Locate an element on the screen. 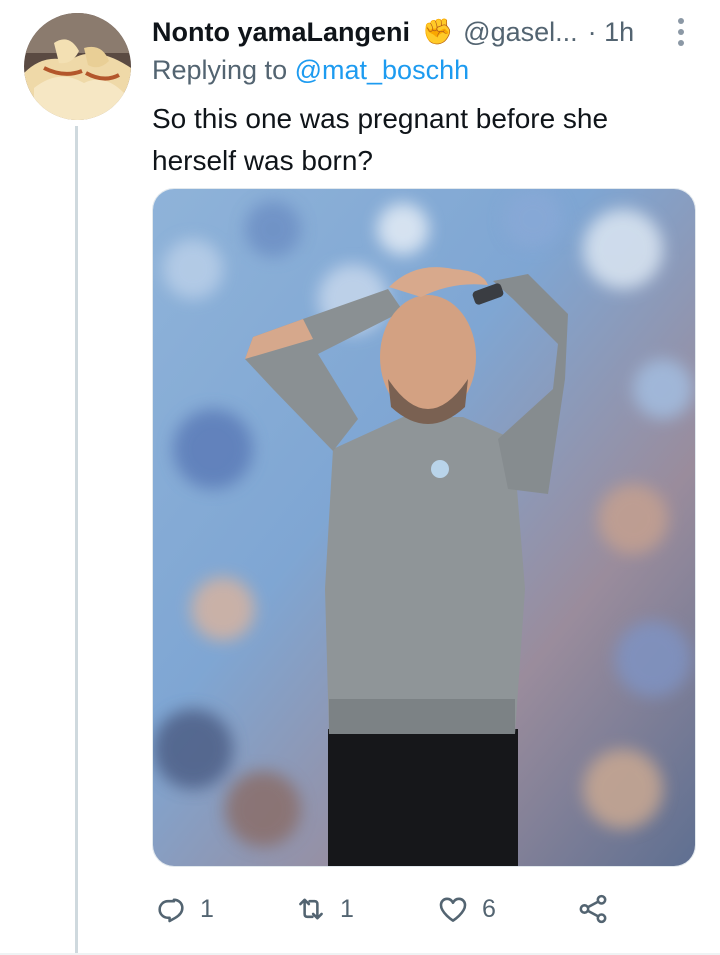 The image size is (720, 955). more-vertical-icon is located at coordinates (681, 32).